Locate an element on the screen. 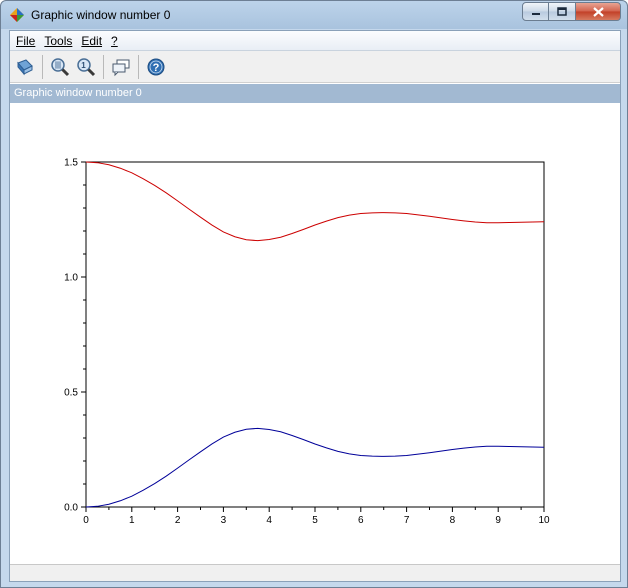  x-tick-label: 8 is located at coordinates (453, 520).